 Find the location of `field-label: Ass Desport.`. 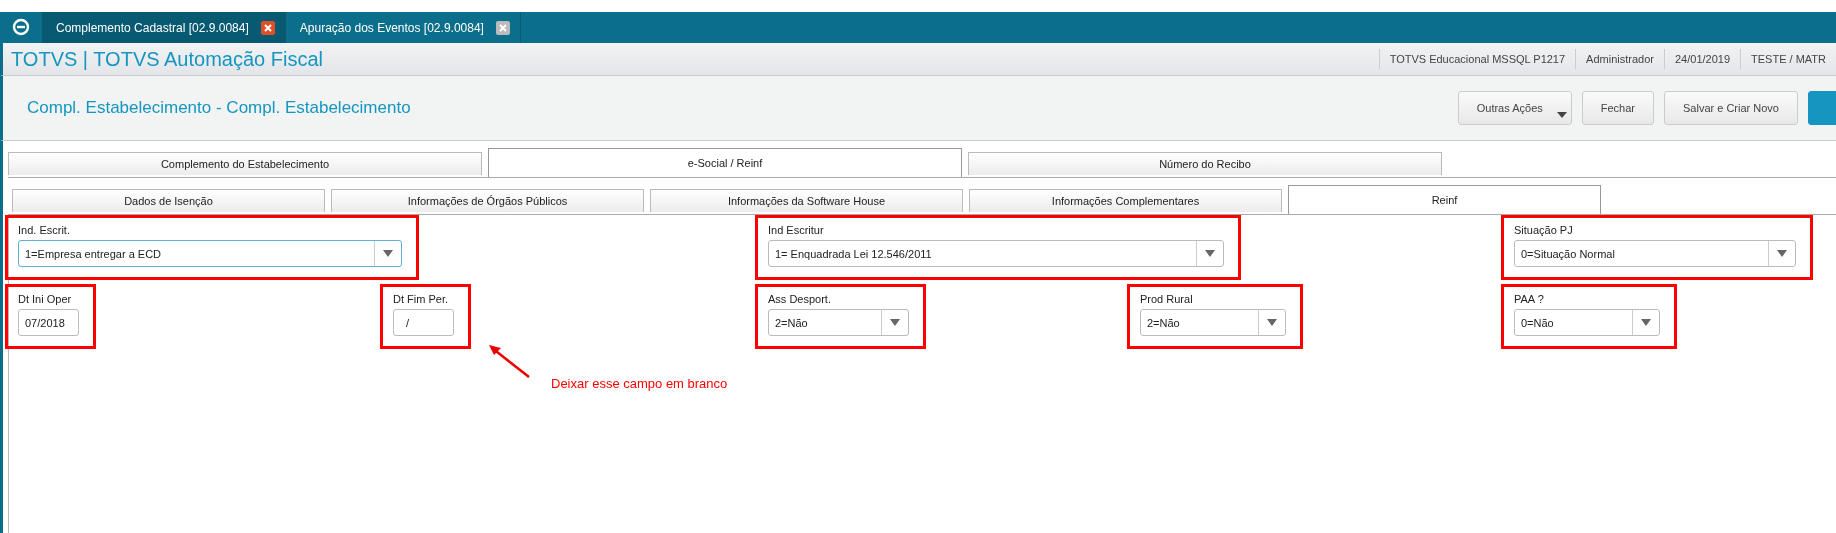

field-label: Ass Desport. is located at coordinates (800, 299).